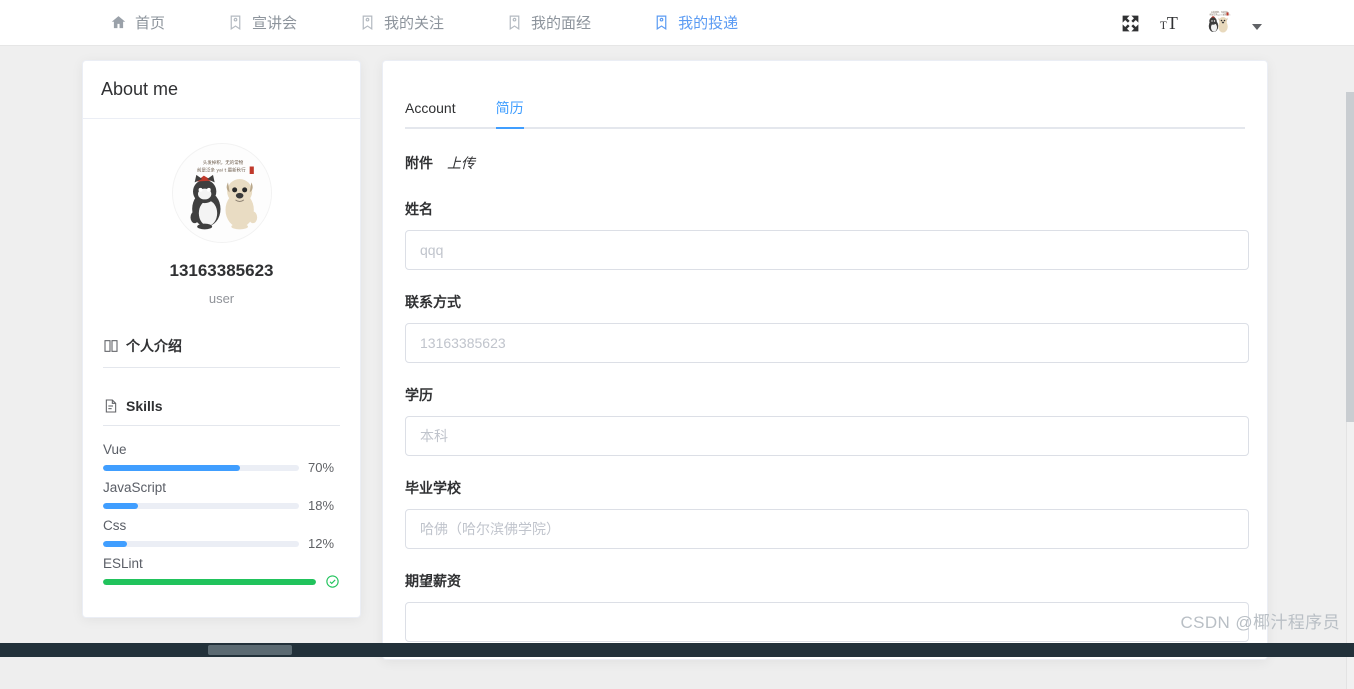  I want to click on top-navbar: 首页 宣讲会 我的关注 我的面经 我的投递, so click(677, 23).